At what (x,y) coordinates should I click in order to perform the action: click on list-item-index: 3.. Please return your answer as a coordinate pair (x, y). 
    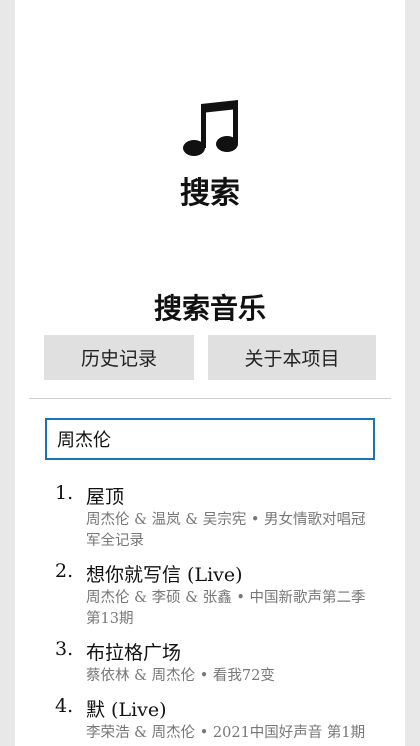
    Looking at the image, I should click on (64, 649).